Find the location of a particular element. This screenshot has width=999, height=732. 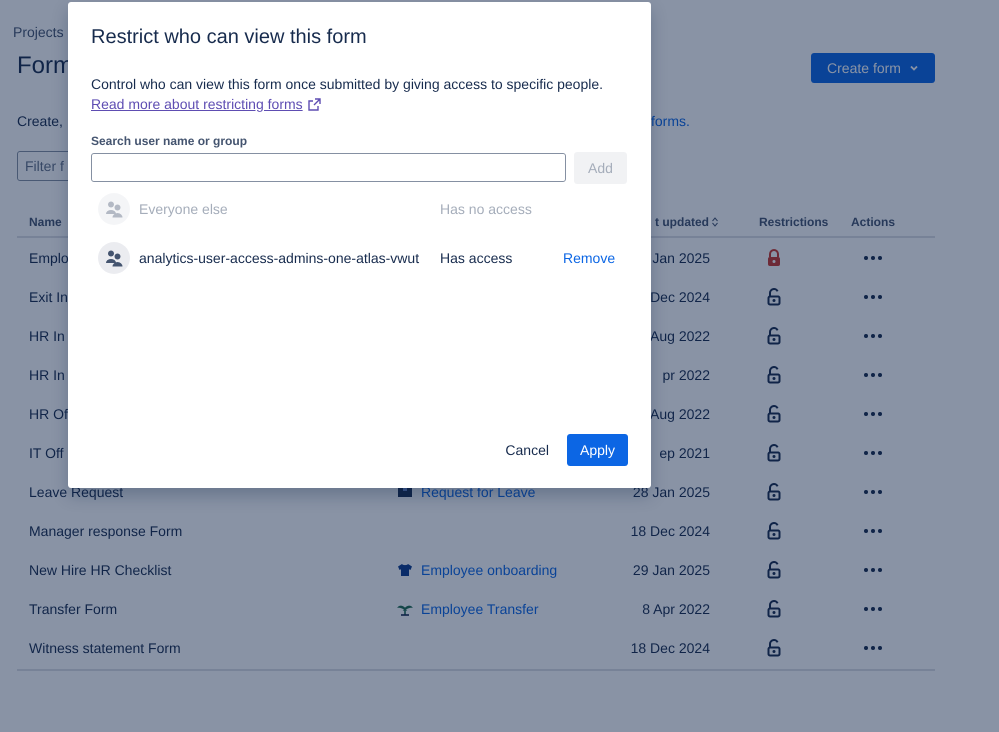

updated-date: Dec 2024 is located at coordinates (680, 296).